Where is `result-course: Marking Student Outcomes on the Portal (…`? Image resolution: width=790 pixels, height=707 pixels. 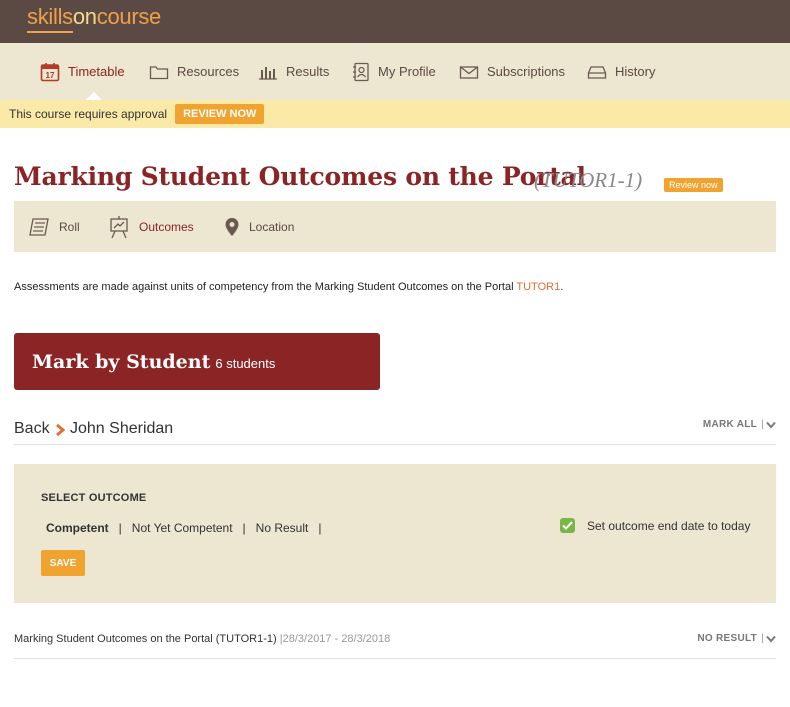 result-course: Marking Student Outcomes on the Portal (… is located at coordinates (202, 639).